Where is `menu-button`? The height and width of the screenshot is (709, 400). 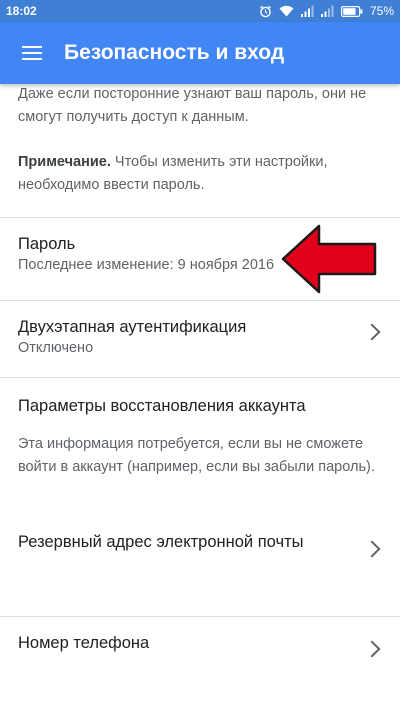
menu-button is located at coordinates (32, 53).